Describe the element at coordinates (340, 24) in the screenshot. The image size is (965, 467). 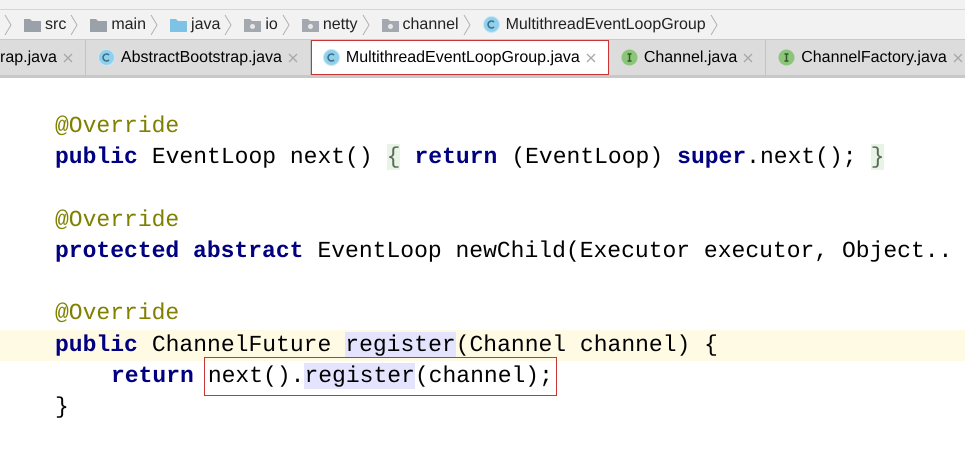
I see `breadcrumb-item: netty` at that location.